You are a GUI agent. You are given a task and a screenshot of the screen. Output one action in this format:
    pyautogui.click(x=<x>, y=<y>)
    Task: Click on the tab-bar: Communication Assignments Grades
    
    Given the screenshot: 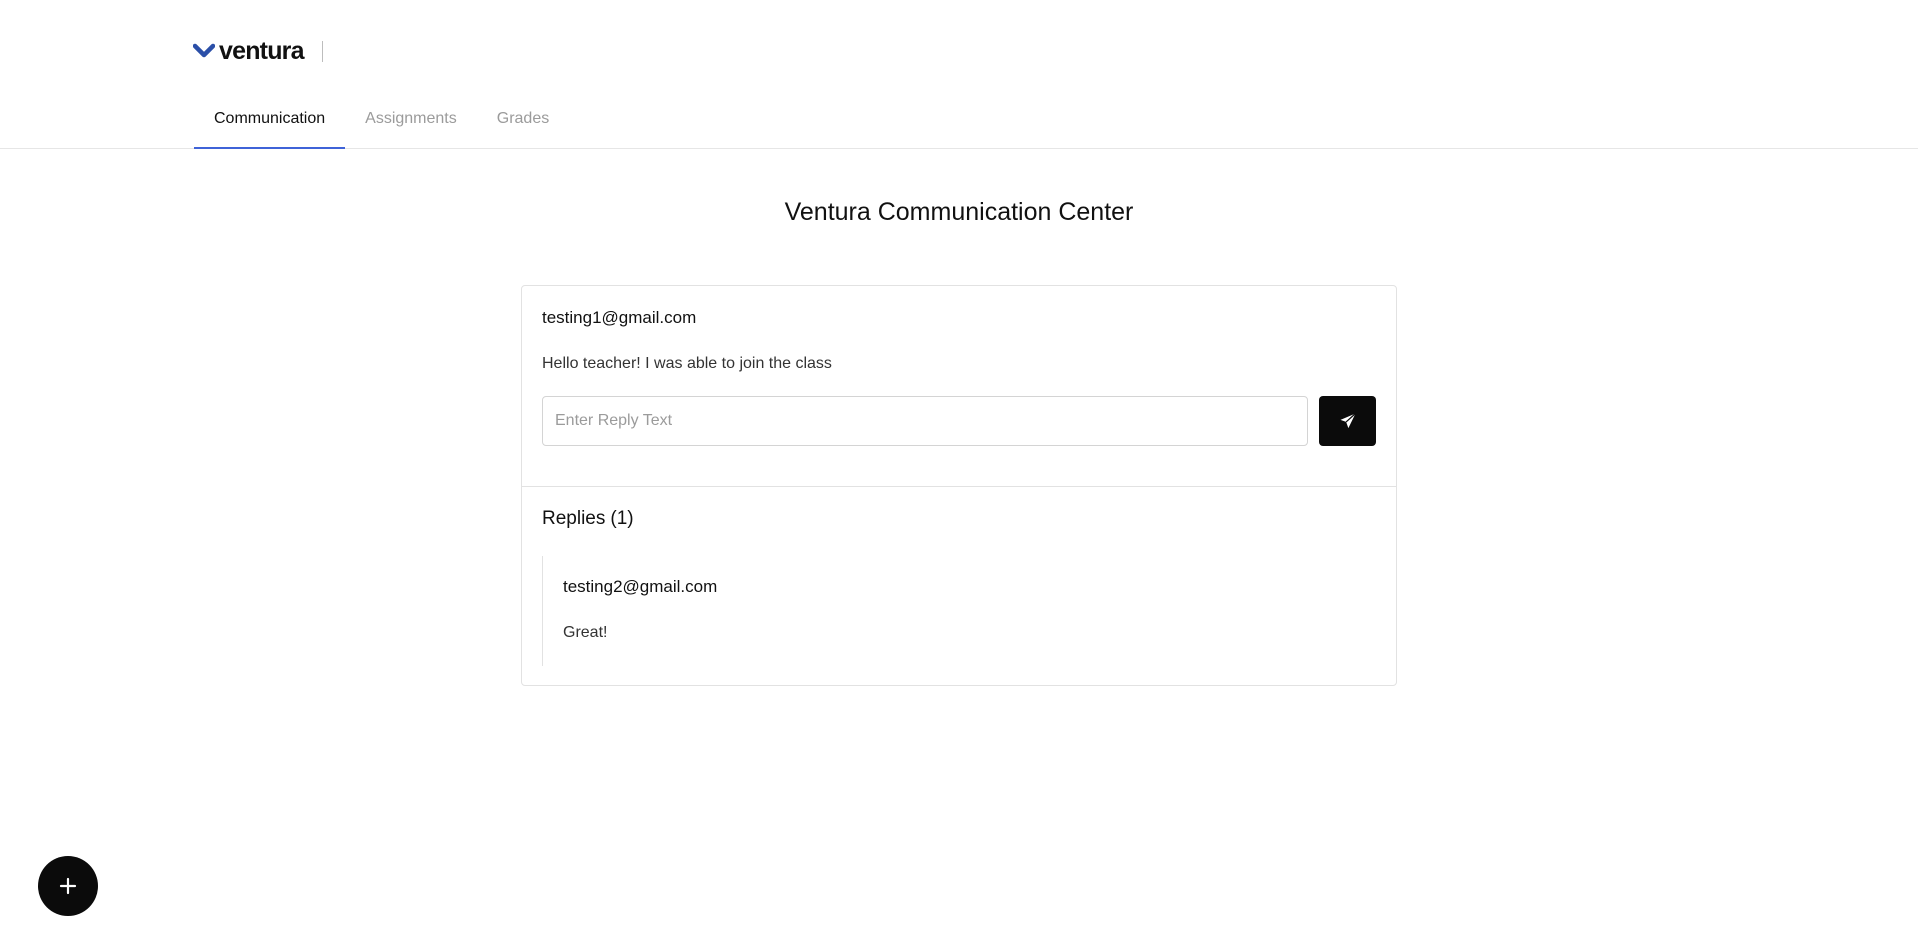 What is the action you would take?
    pyautogui.click(x=381, y=124)
    